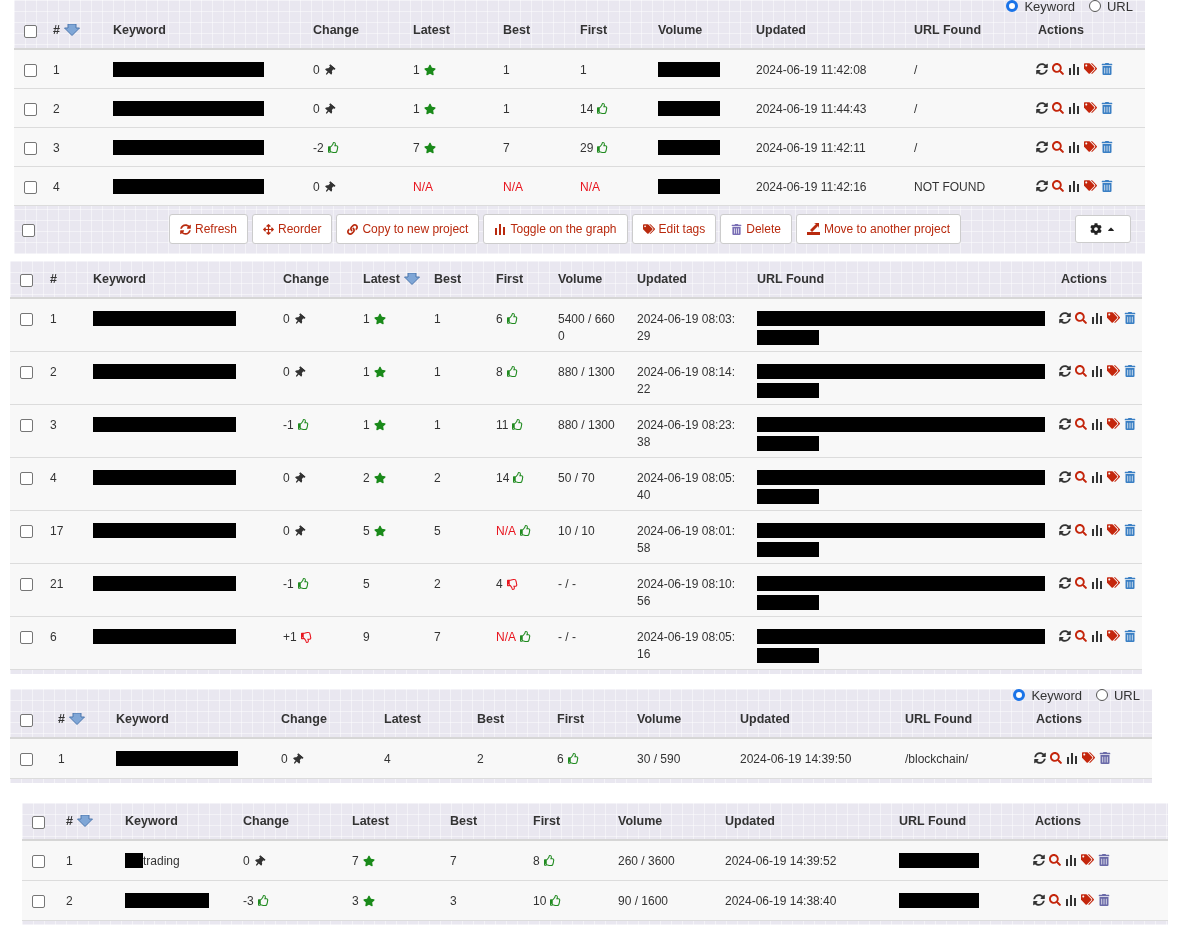 This screenshot has width=1188, height=950. What do you see at coordinates (209, 229) in the screenshot?
I see `toolbar-button: Refresh` at bounding box center [209, 229].